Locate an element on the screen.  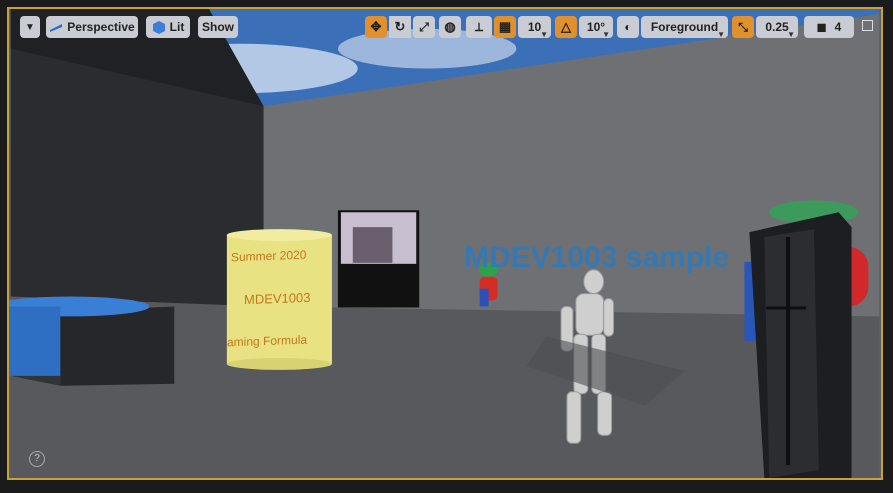
scale-snap-value: 0.25 is located at coordinates (777, 27).